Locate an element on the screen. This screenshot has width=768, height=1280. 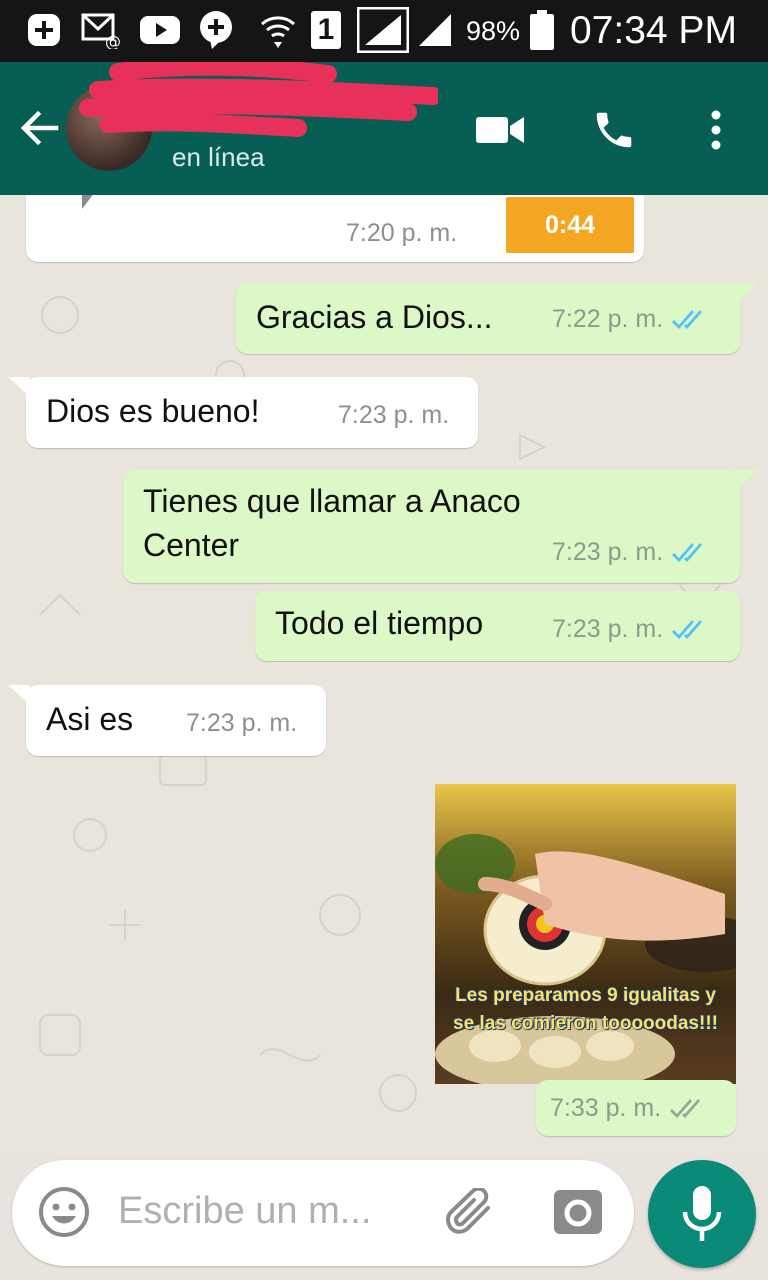
message-meta: 7:22 p. m. is located at coordinates (630, 319).